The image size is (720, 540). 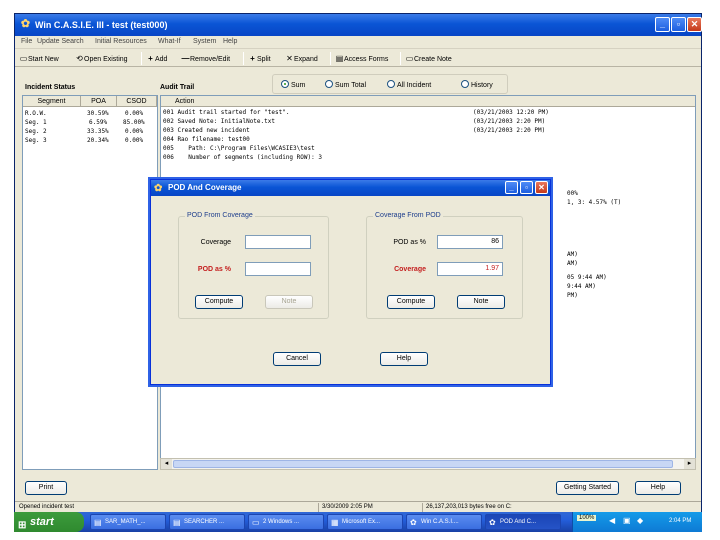 I want to click on expand-button: ✕Expand, so click(x=301, y=58).